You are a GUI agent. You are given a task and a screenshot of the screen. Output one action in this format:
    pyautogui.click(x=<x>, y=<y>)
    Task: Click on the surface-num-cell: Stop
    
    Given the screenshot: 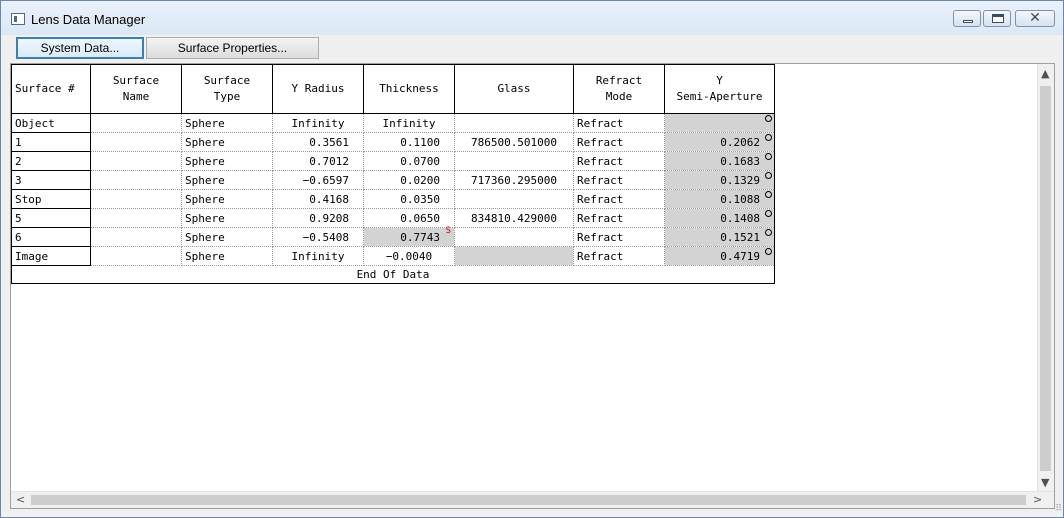 What is the action you would take?
    pyautogui.click(x=51, y=199)
    